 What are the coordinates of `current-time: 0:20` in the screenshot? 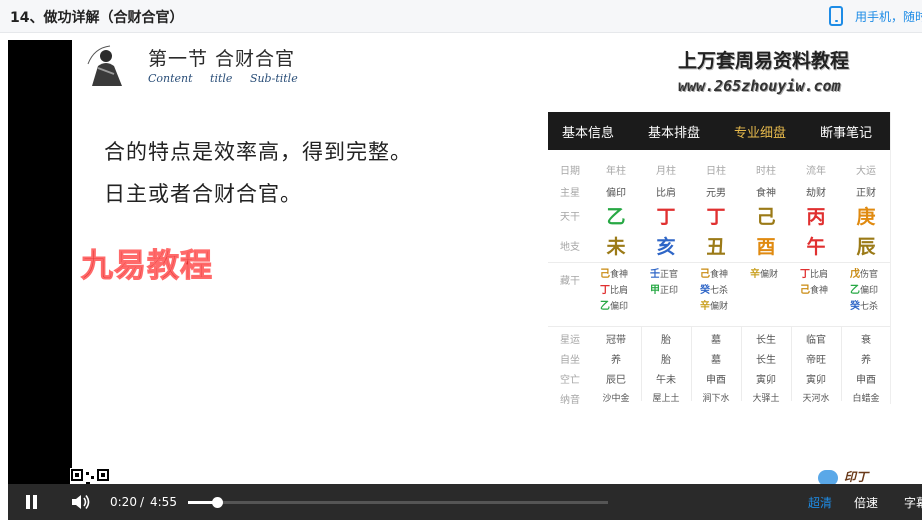 It's located at (123, 502).